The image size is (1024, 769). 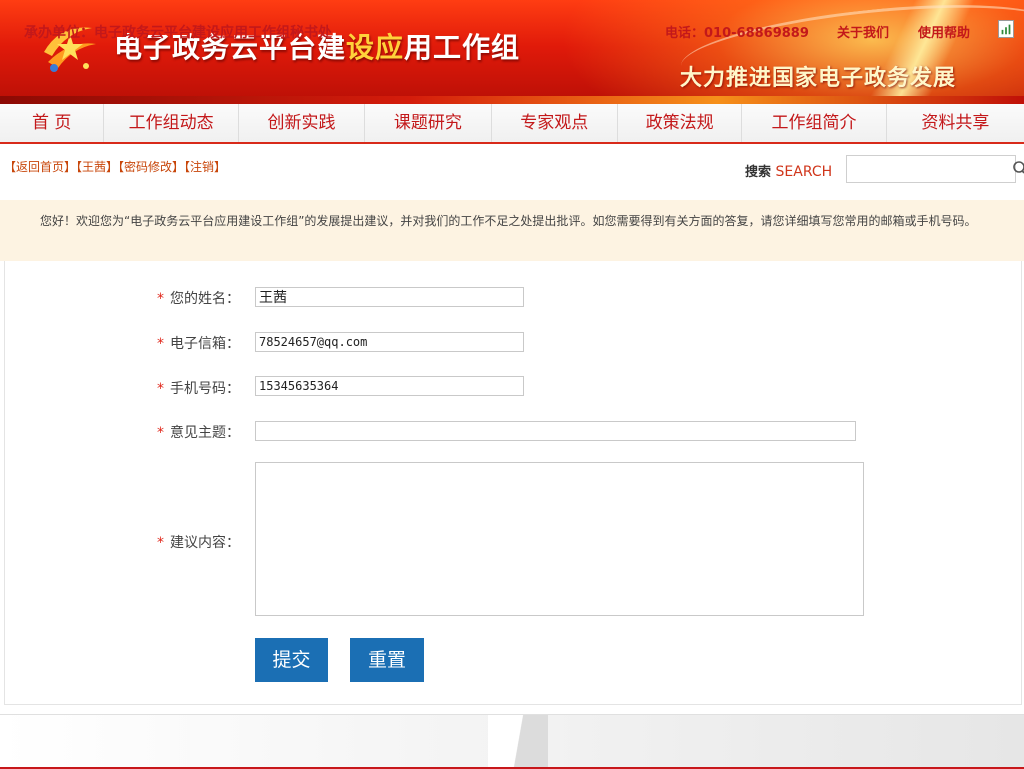 I want to click on site-title-suffix: 用工作组, so click(x=462, y=47).